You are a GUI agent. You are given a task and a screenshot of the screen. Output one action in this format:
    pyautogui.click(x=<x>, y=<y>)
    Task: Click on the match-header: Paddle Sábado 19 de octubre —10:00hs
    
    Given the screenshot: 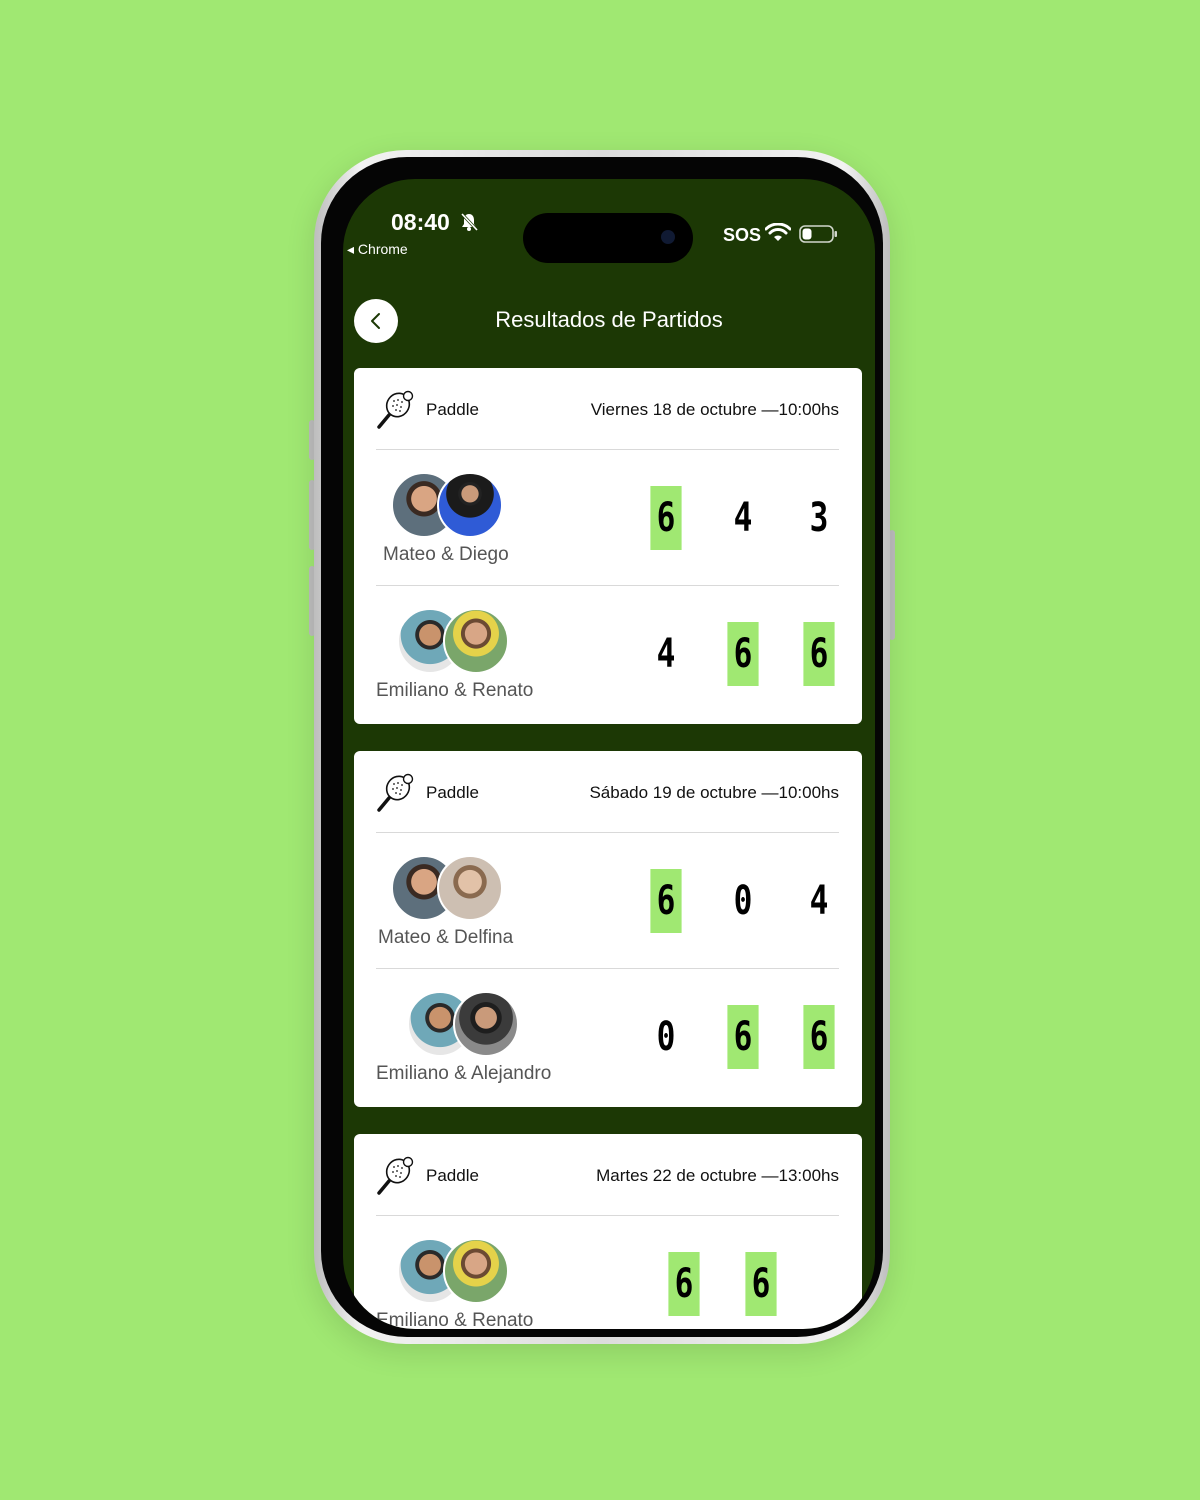 What is the action you would take?
    pyautogui.click(x=608, y=792)
    